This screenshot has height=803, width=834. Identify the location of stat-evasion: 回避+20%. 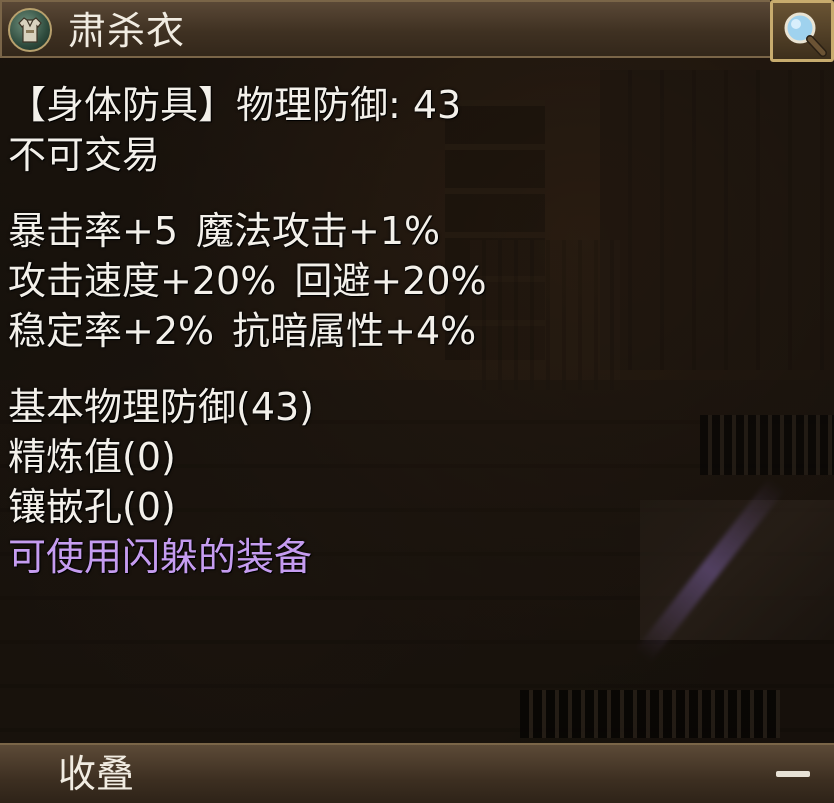
(390, 281).